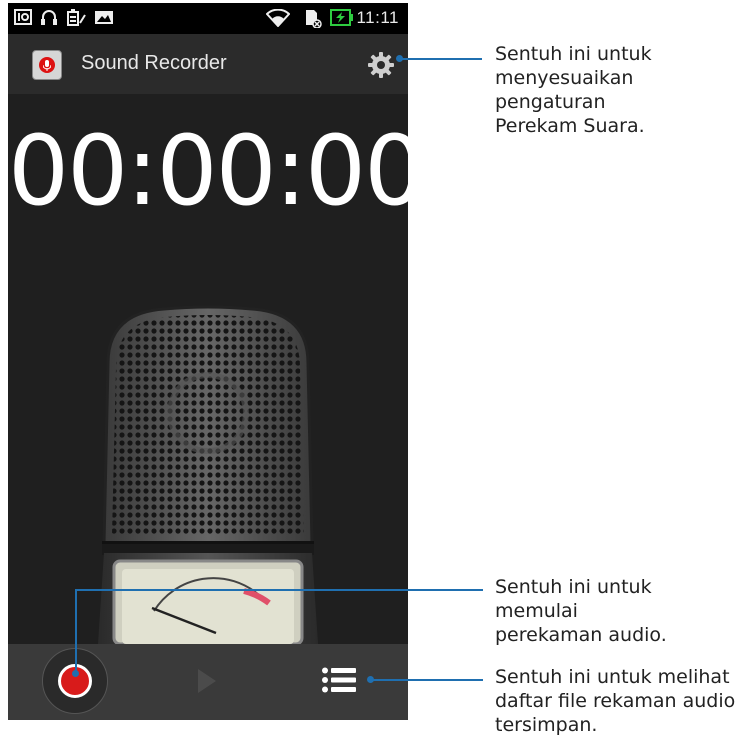 This screenshot has height=745, width=738. What do you see at coordinates (278, 18) in the screenshot?
I see `wifi-icon` at bounding box center [278, 18].